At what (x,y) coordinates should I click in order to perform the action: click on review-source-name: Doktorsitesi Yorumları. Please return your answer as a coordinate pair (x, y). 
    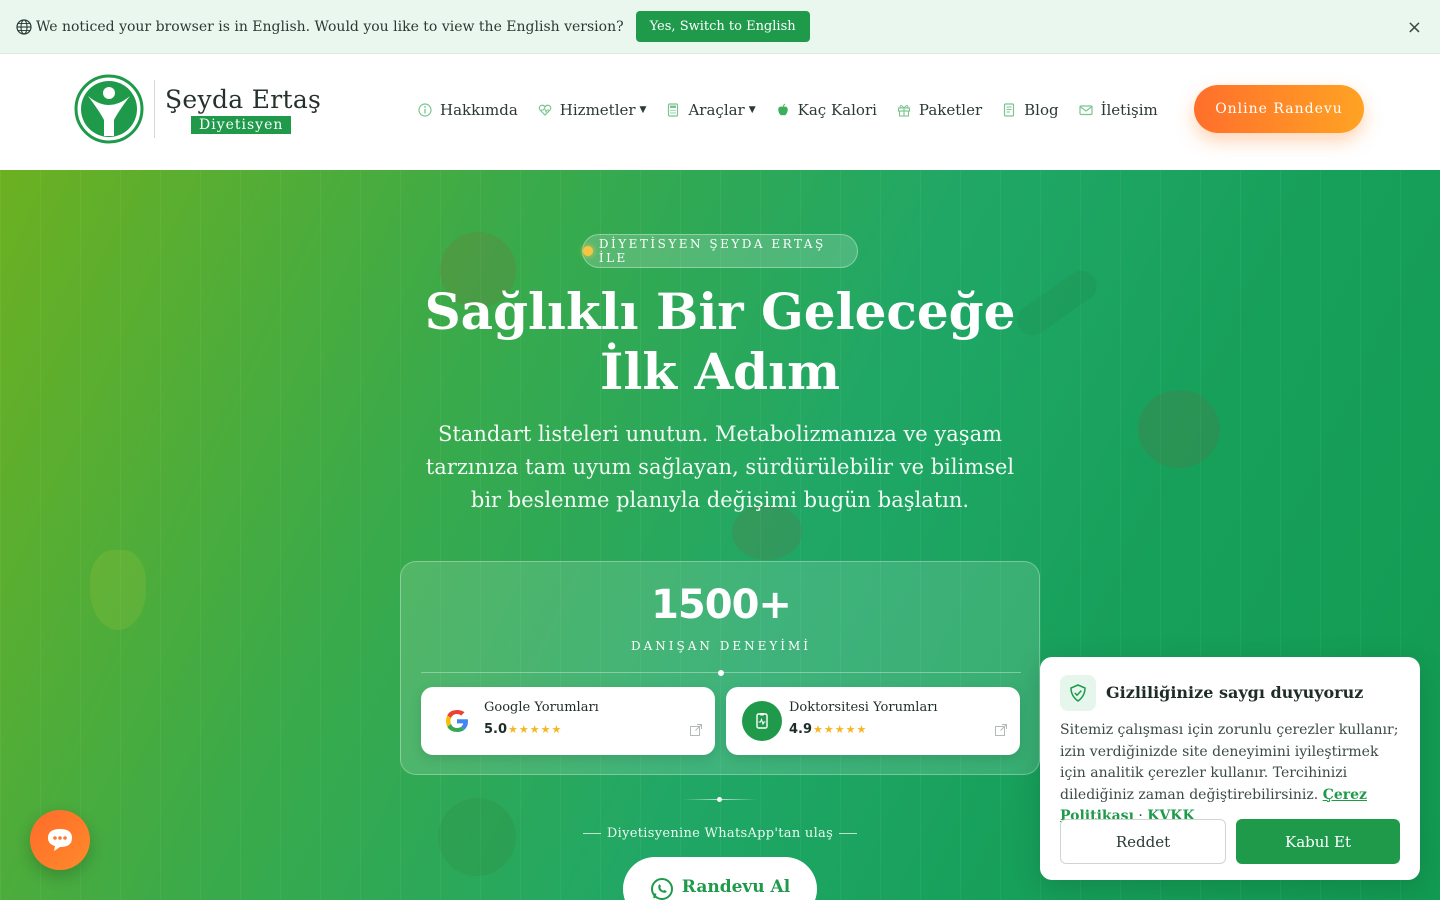
    Looking at the image, I should click on (863, 707).